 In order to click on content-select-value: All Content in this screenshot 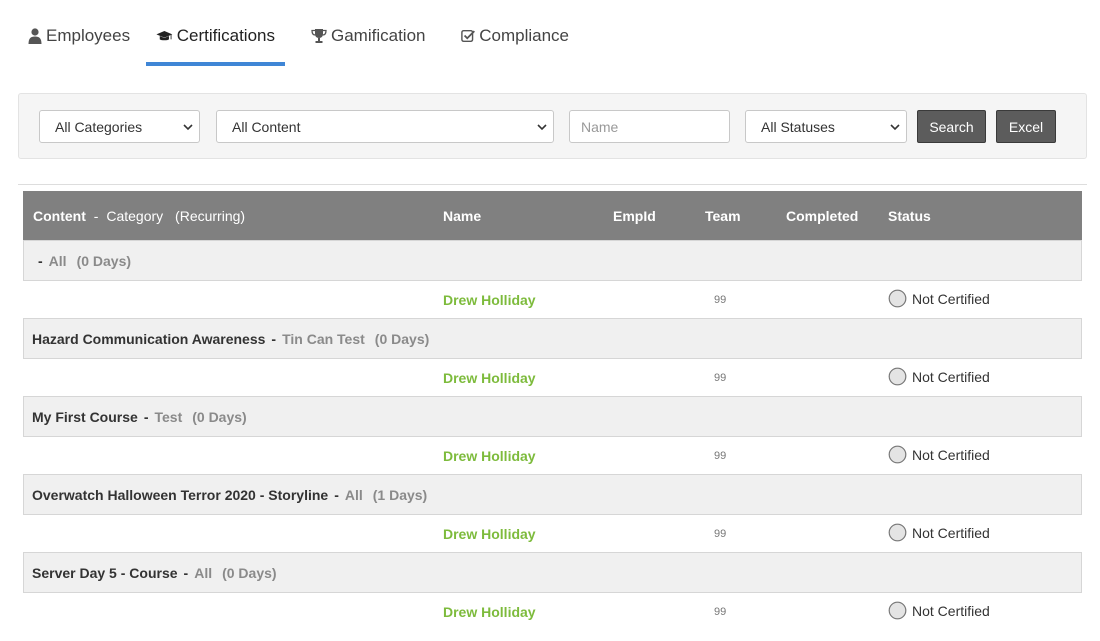, I will do `click(266, 126)`.